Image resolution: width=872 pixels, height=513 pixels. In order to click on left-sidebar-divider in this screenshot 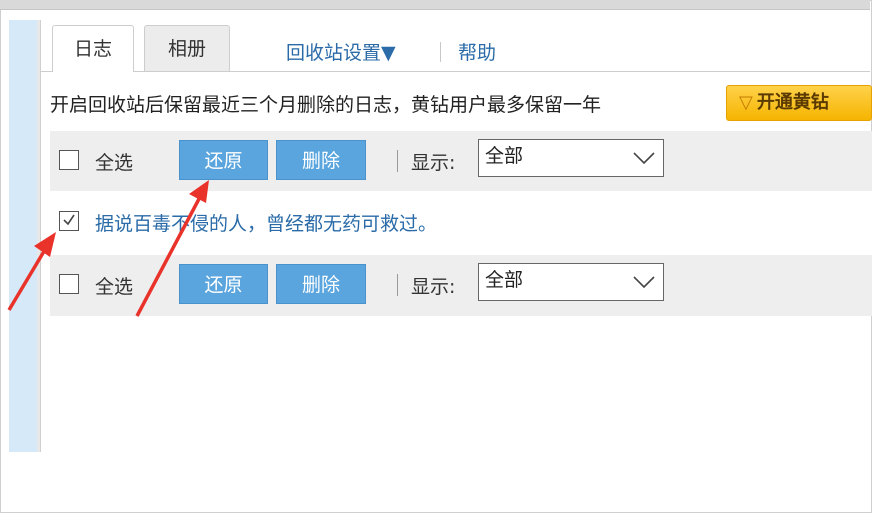, I will do `click(39, 236)`.